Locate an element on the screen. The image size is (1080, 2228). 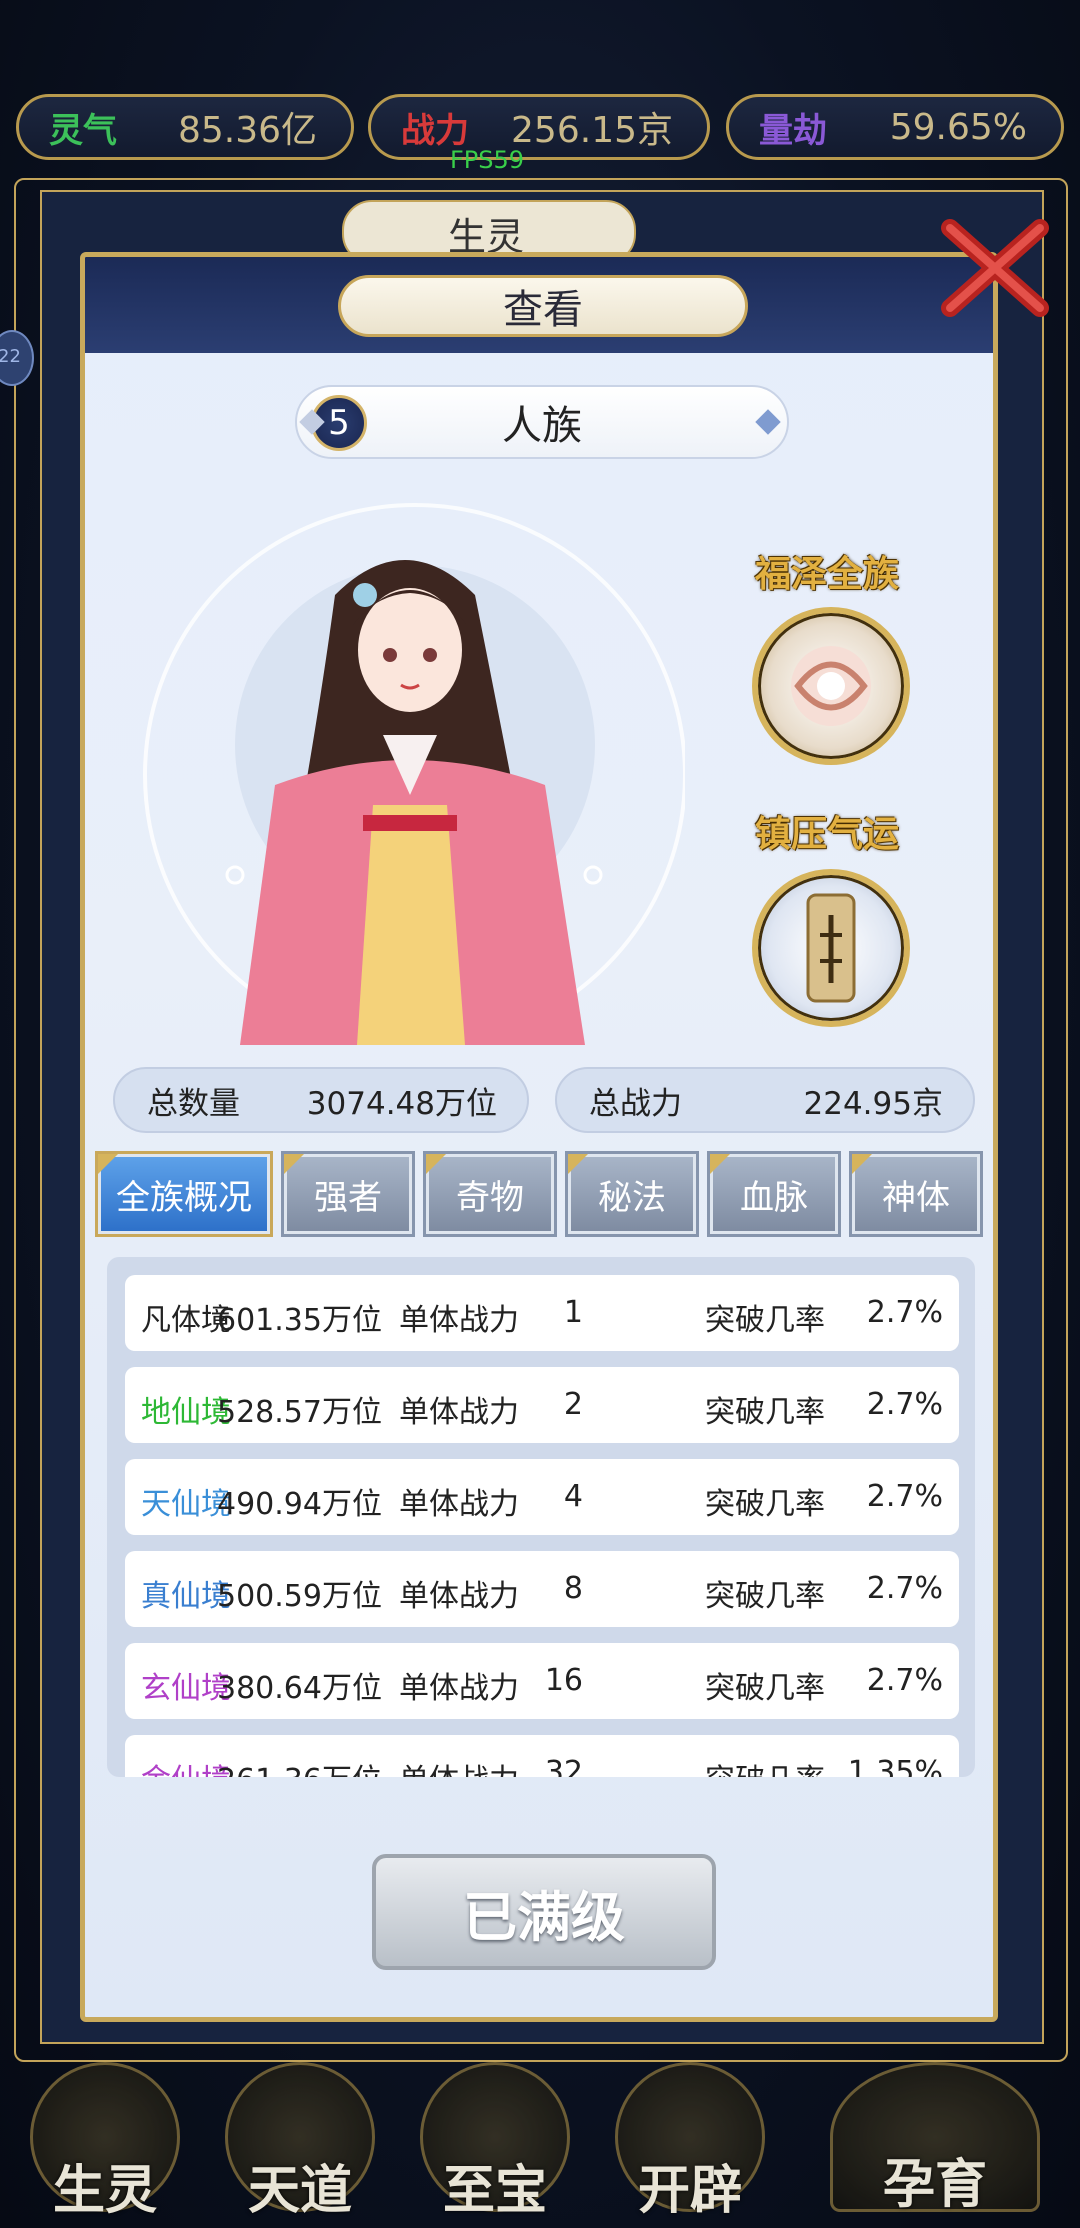
realm-row: 天仙境 490.94万位 单体战力 4 突破几率 2.7% is located at coordinates (542, 1497).